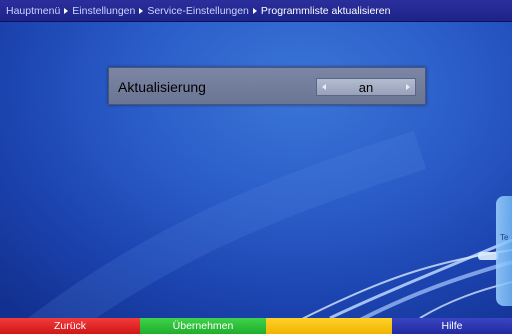 The width and height of the screenshot is (512, 334). I want to click on blue-help-button: Hilfe, so click(452, 326).